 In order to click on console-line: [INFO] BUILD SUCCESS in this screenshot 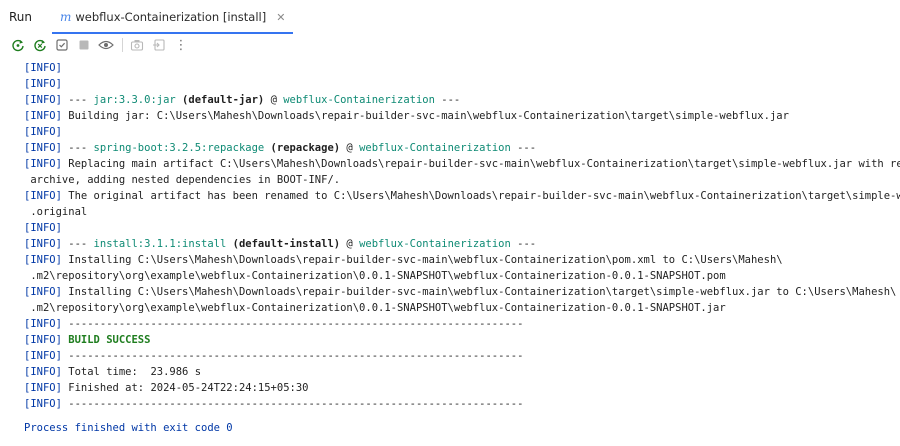, I will do `click(87, 340)`.